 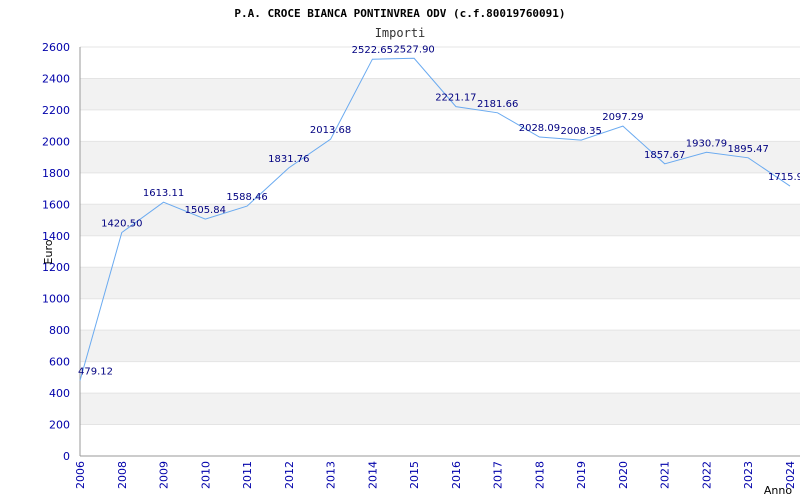 I want to click on x-tick-label: 2012, so click(x=289, y=475).